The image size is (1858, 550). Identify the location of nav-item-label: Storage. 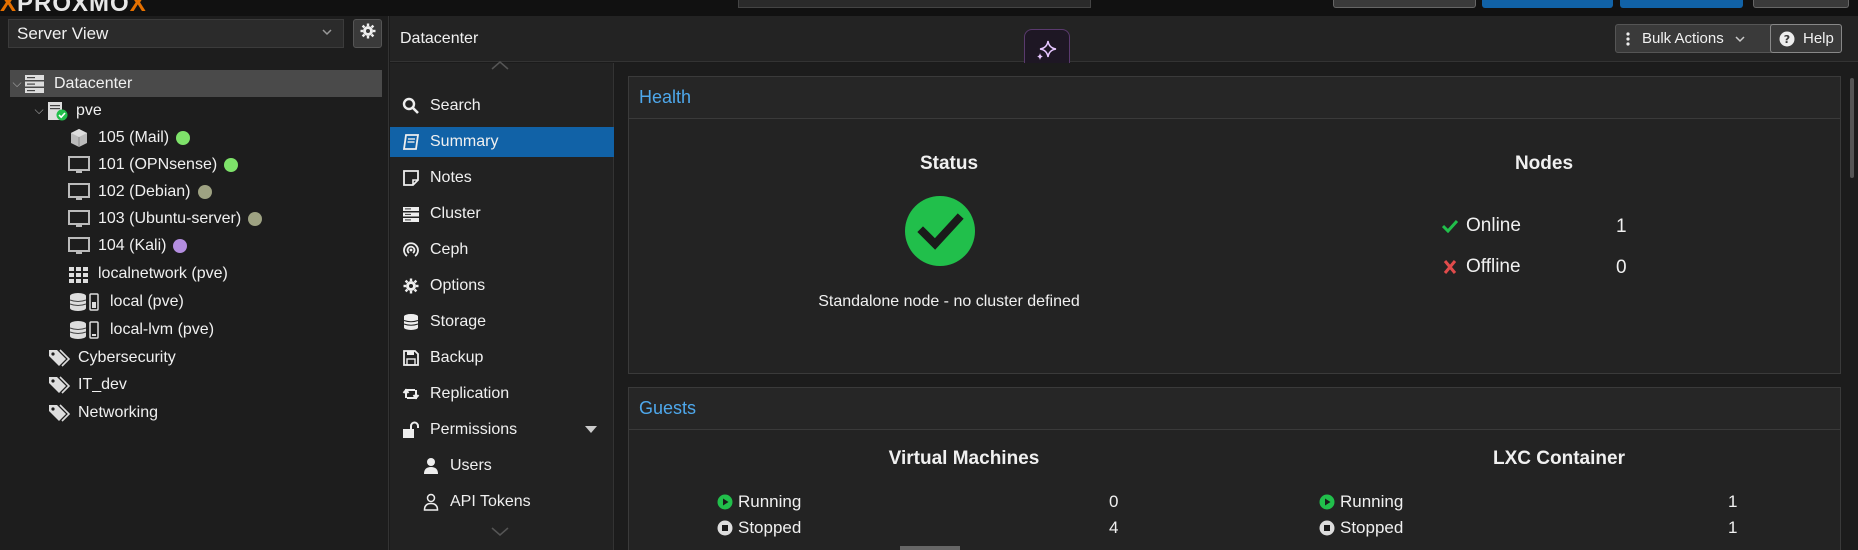
(458, 321).